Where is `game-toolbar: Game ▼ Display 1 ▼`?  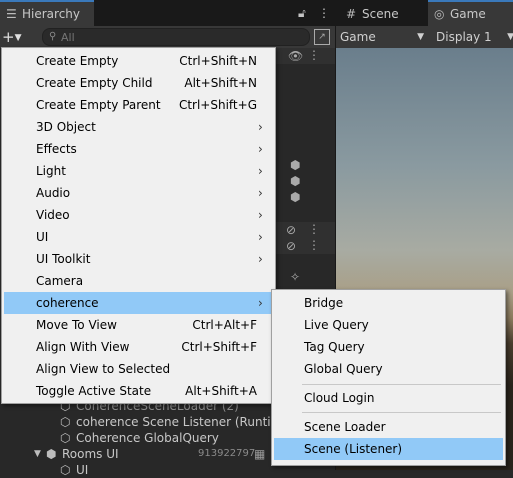
game-toolbar: Game ▼ Display 1 ▼ is located at coordinates (424, 37).